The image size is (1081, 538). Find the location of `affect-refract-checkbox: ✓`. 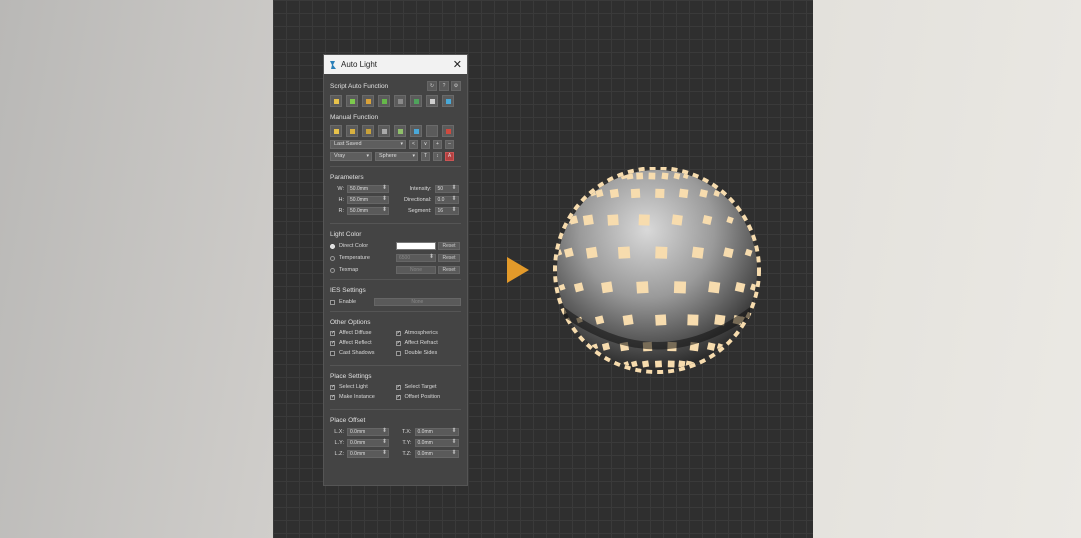

affect-refract-checkbox: ✓ is located at coordinates (398, 343).